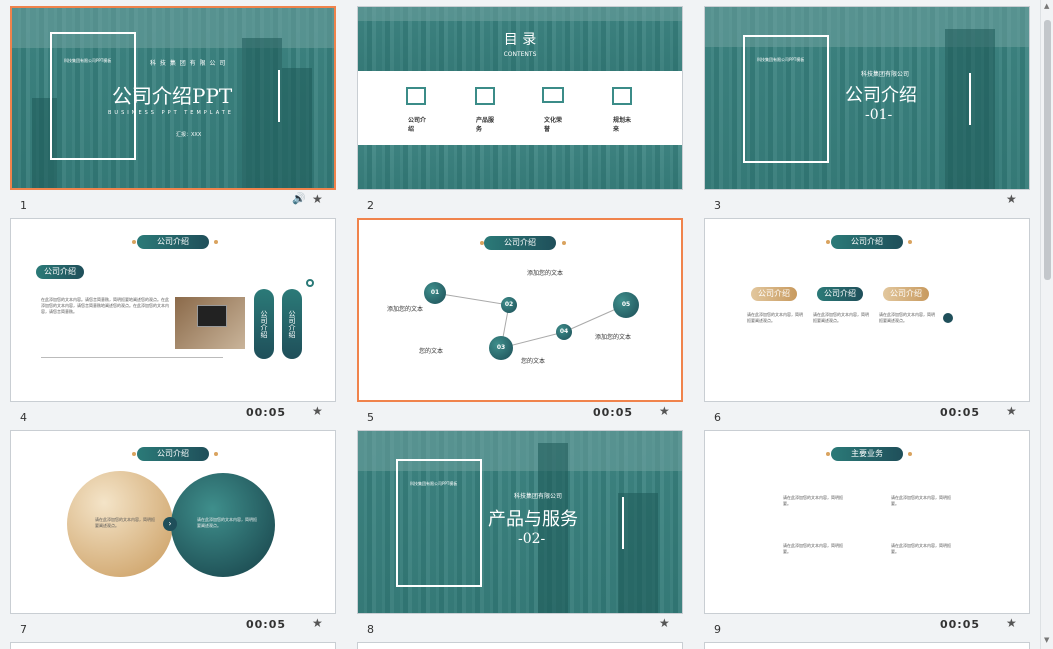 The image size is (1053, 649). What do you see at coordinates (485, 96) in the screenshot?
I see `code-icon` at bounding box center [485, 96].